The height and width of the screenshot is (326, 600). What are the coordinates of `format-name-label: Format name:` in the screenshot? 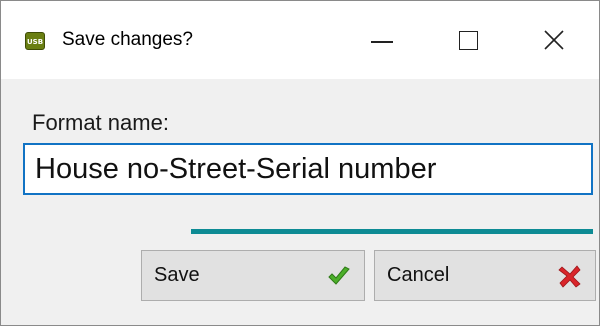 It's located at (100, 122).